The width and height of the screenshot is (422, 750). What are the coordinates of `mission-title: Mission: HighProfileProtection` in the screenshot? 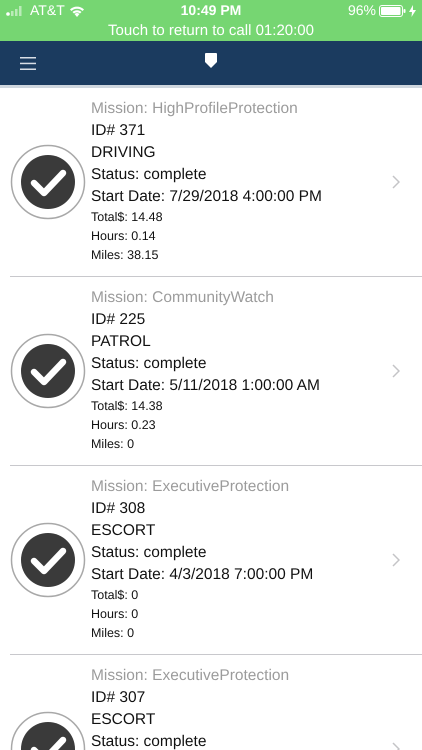 It's located at (195, 109).